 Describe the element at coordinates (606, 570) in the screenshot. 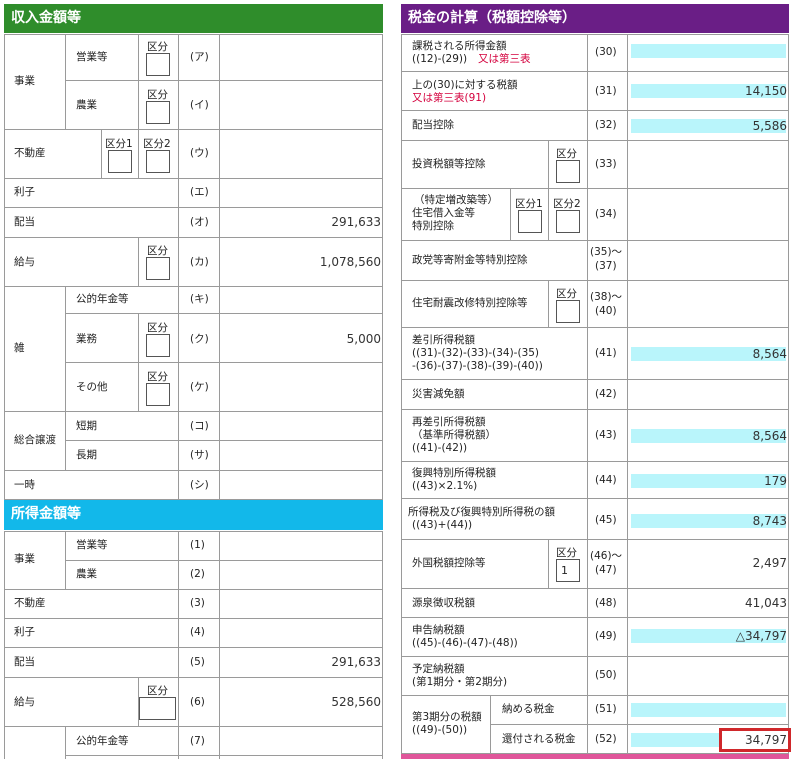

I see `code-46b: (47)` at that location.